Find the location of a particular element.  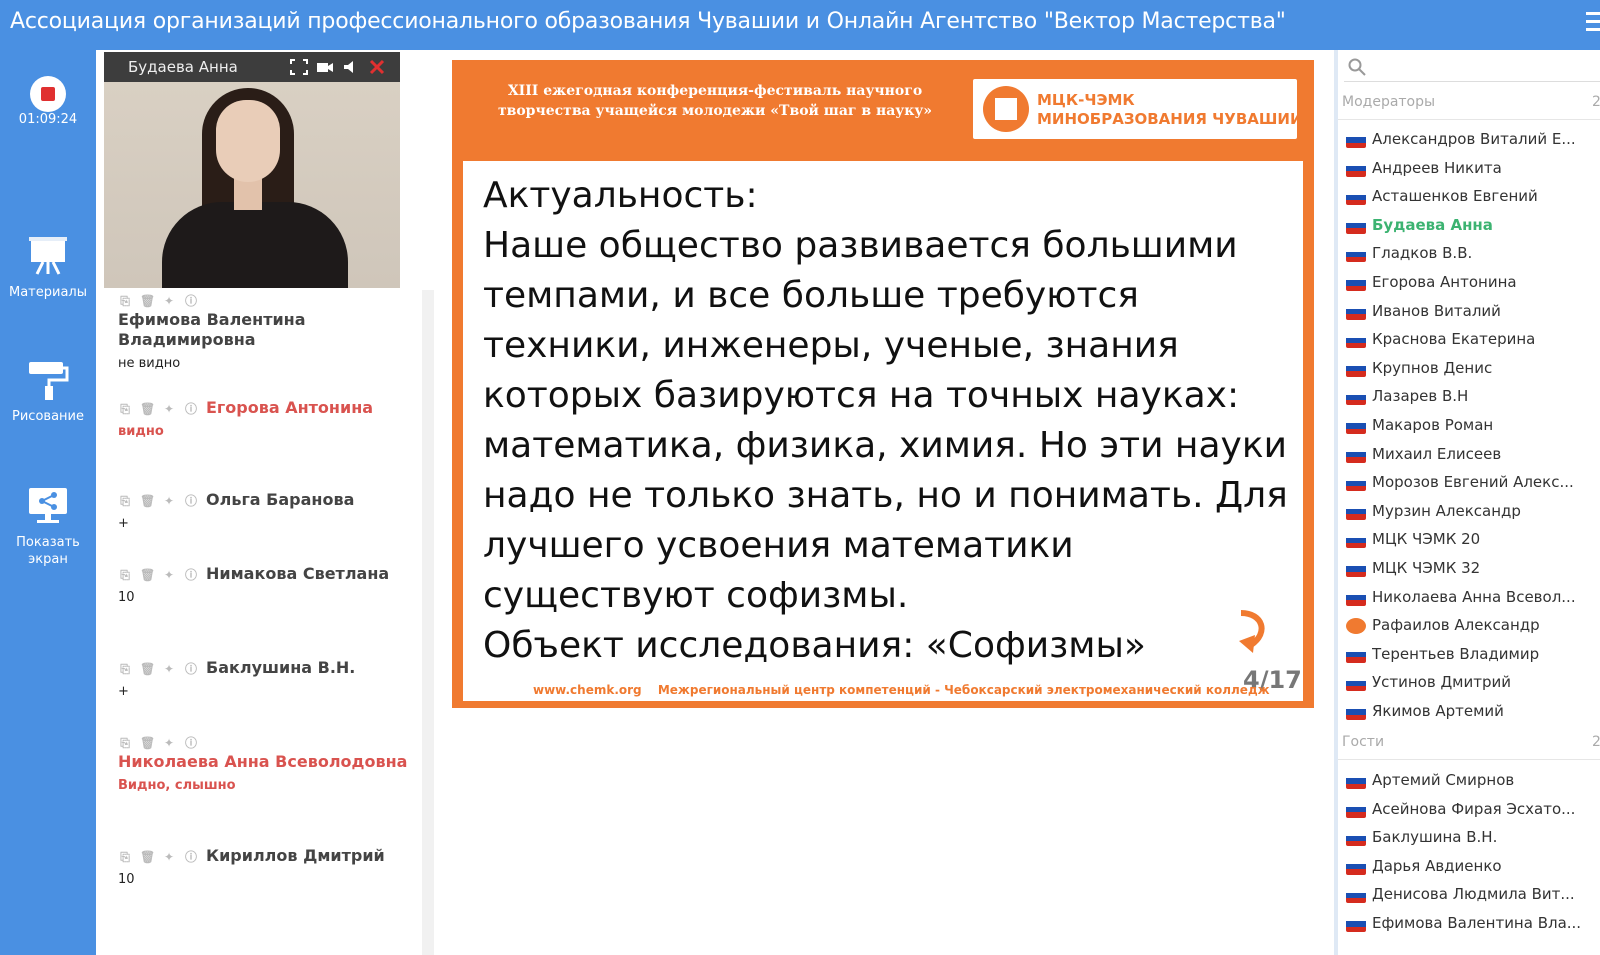

video-window: Будаева Анна is located at coordinates (252, 170).